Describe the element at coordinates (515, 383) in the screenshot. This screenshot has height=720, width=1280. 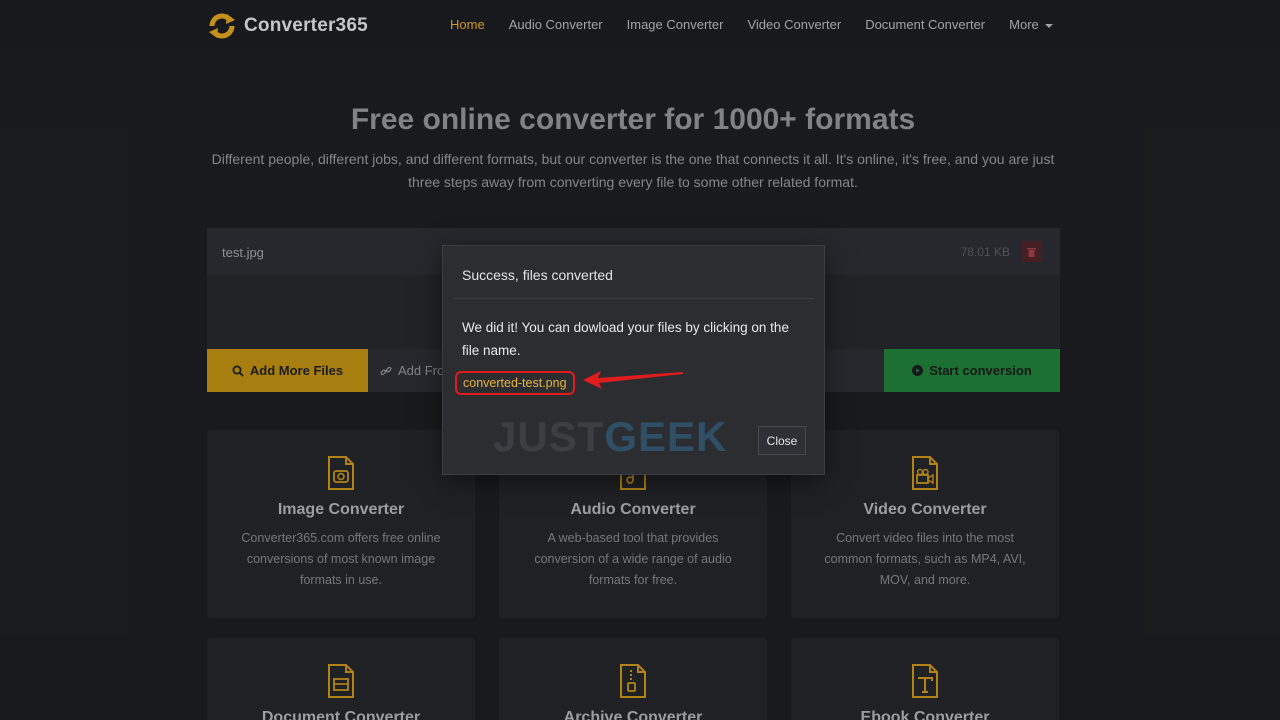
I see `converted-file-link: converted-test.png` at that location.